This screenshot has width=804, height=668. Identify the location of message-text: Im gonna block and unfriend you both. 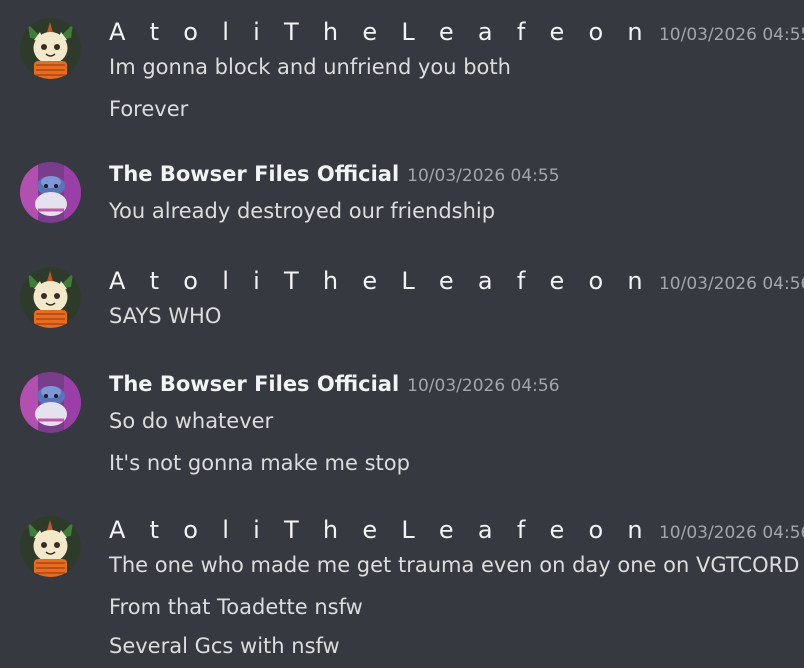
(310, 67).